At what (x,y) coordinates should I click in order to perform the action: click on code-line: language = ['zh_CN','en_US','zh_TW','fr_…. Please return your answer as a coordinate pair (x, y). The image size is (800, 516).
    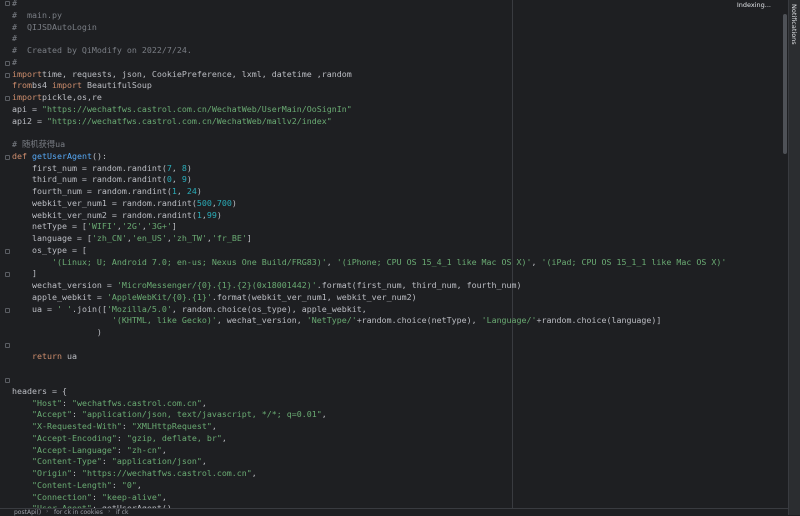
    Looking at the image, I should click on (369, 239).